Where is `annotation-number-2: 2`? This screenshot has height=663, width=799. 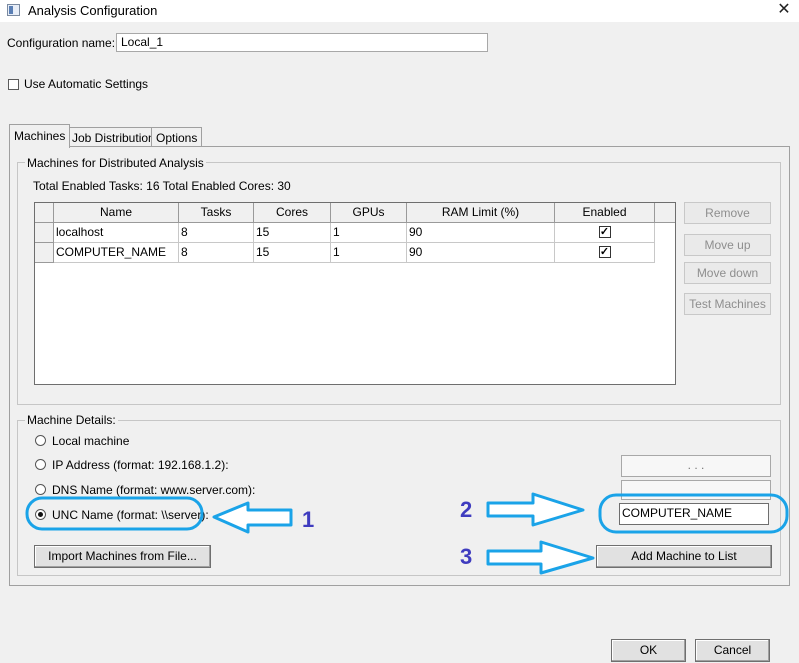
annotation-number-2: 2 is located at coordinates (466, 509).